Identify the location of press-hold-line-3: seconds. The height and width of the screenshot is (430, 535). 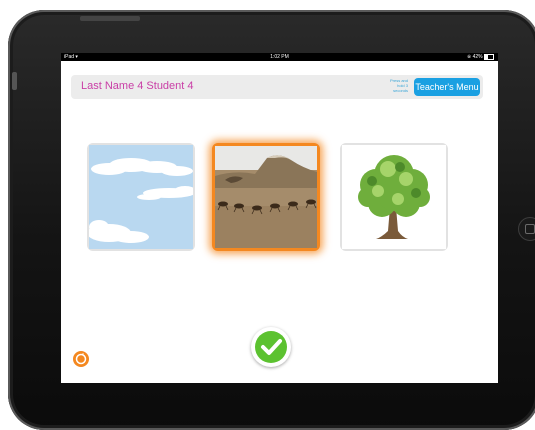
(400, 90).